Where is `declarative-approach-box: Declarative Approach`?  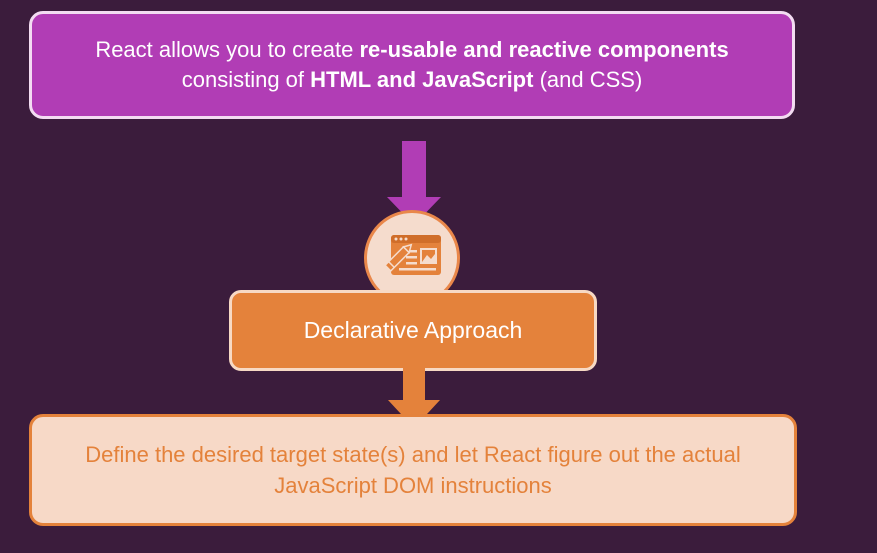 declarative-approach-box: Declarative Approach is located at coordinates (413, 330).